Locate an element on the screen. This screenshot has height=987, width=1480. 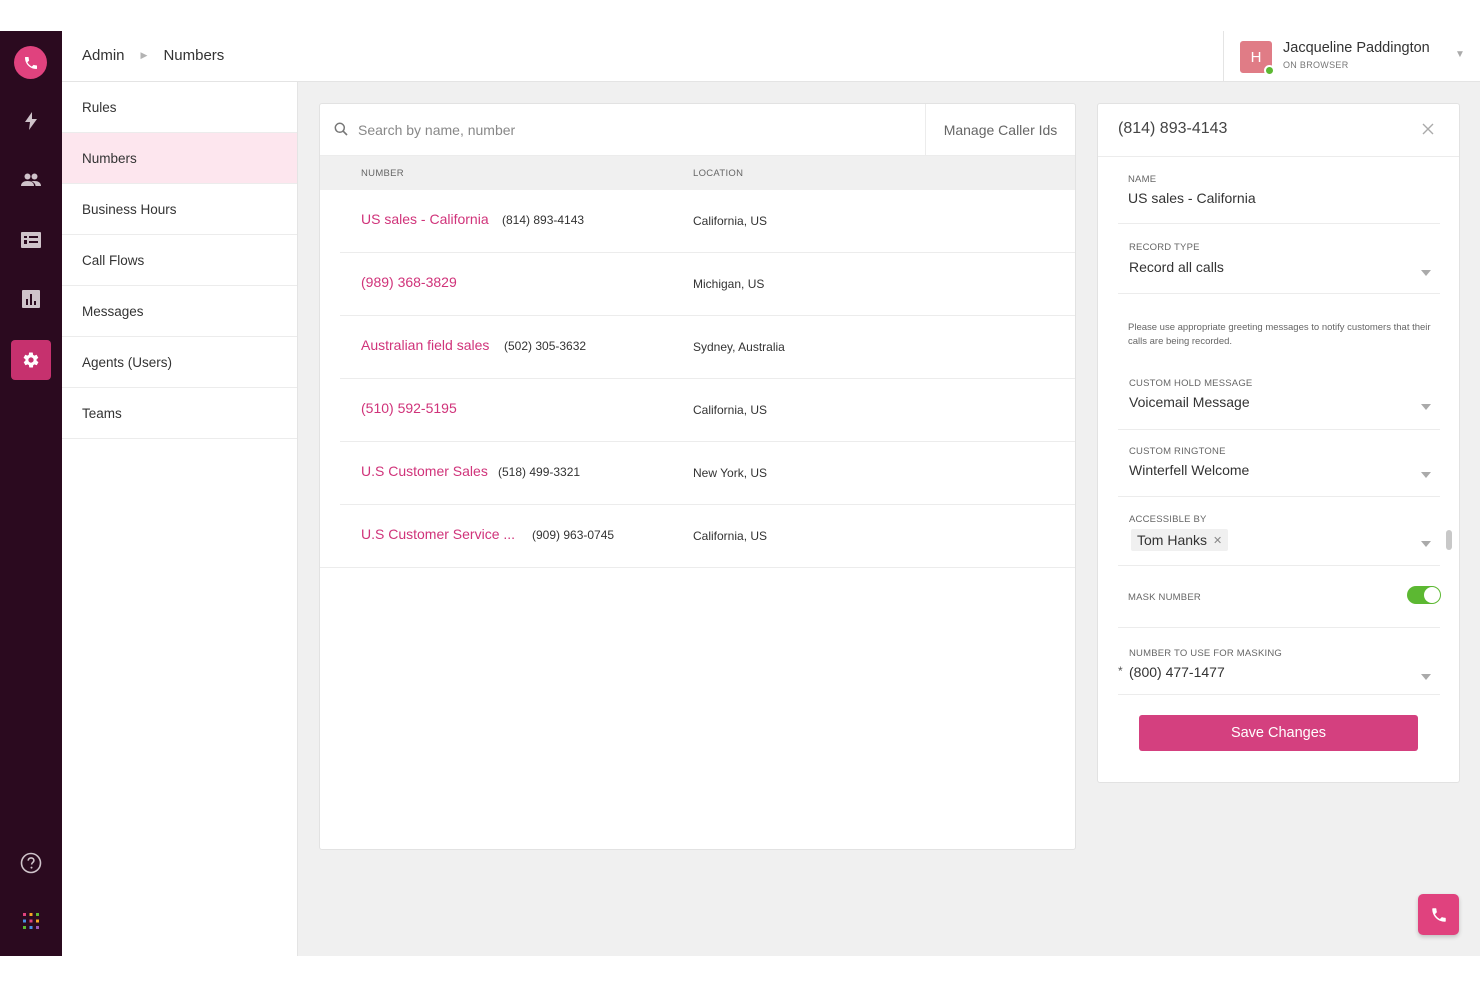
accessible-by-label: ACCESSIBLE BY is located at coordinates (1168, 519).